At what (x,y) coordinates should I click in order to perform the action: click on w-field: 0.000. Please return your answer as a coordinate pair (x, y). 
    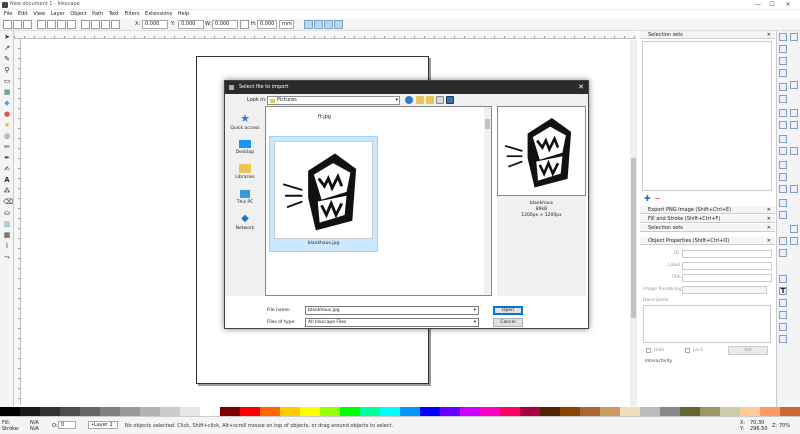
    Looking at the image, I should click on (225, 24).